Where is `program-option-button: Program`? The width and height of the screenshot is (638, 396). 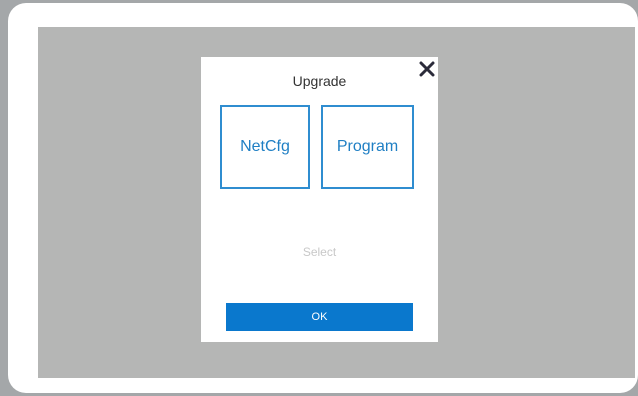 program-option-button: Program is located at coordinates (367, 147).